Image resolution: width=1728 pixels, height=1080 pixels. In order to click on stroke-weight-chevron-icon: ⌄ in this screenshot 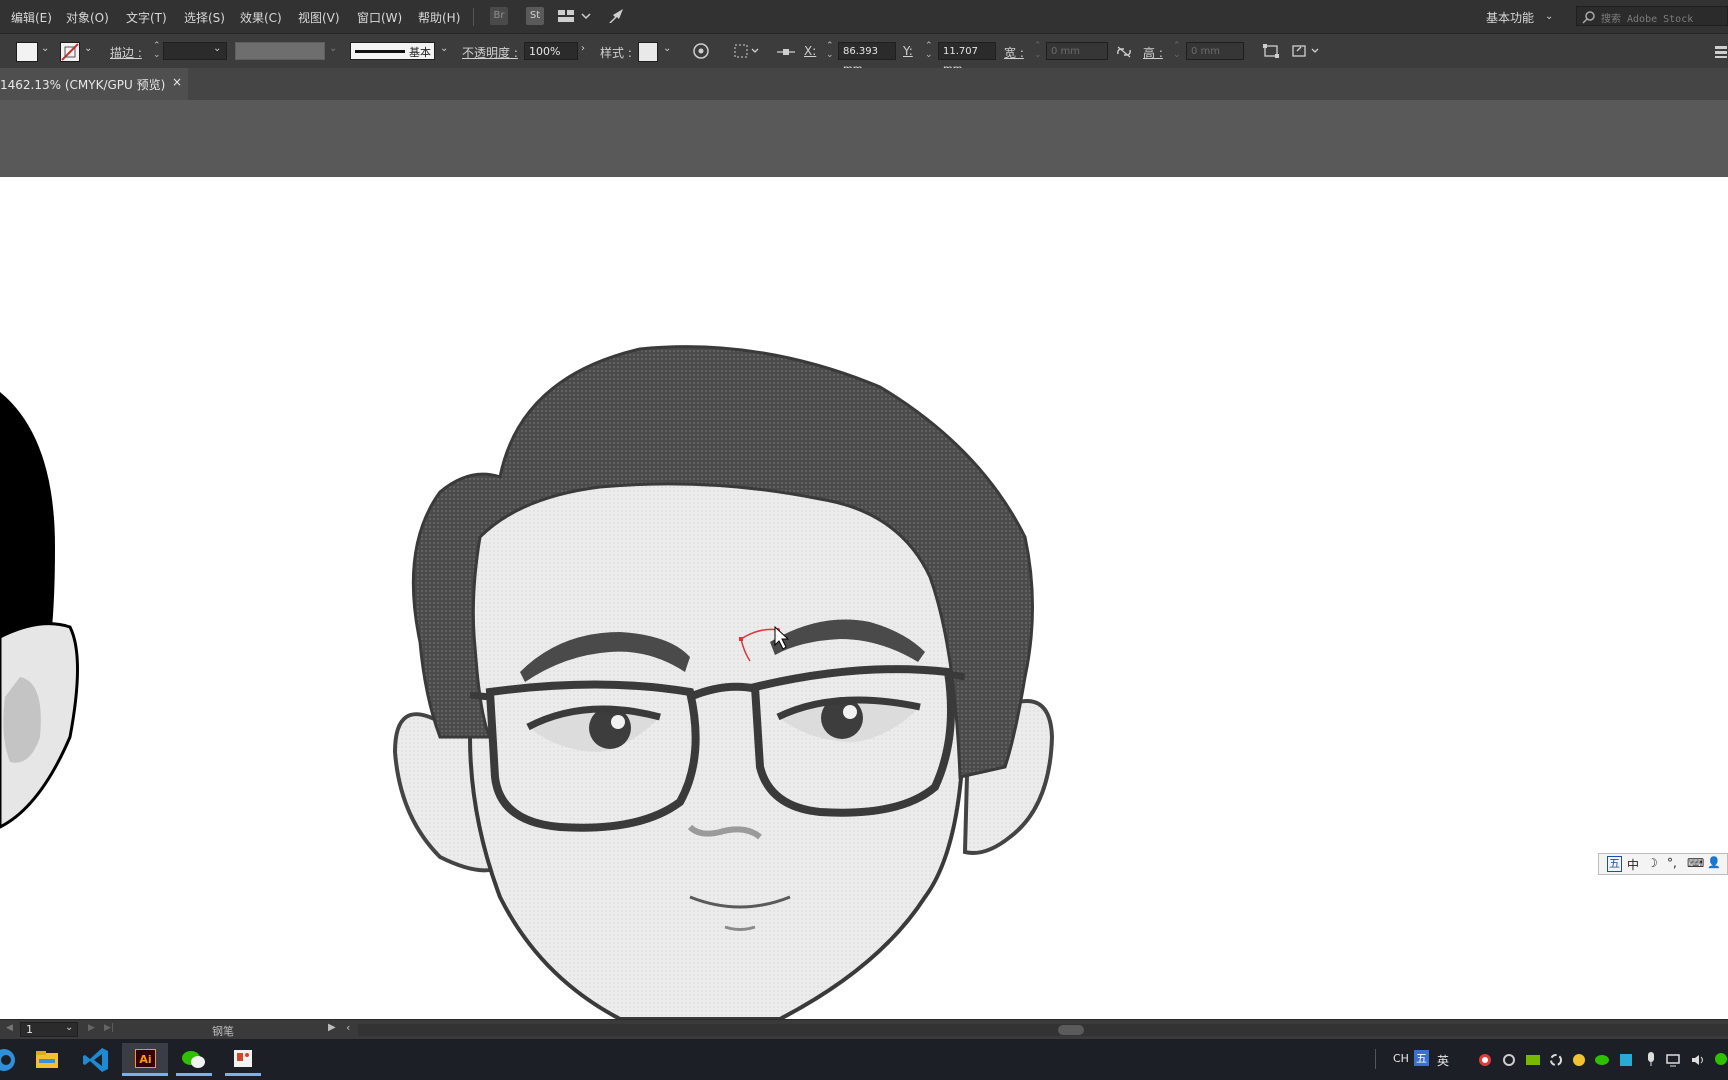, I will do `click(217, 48)`.